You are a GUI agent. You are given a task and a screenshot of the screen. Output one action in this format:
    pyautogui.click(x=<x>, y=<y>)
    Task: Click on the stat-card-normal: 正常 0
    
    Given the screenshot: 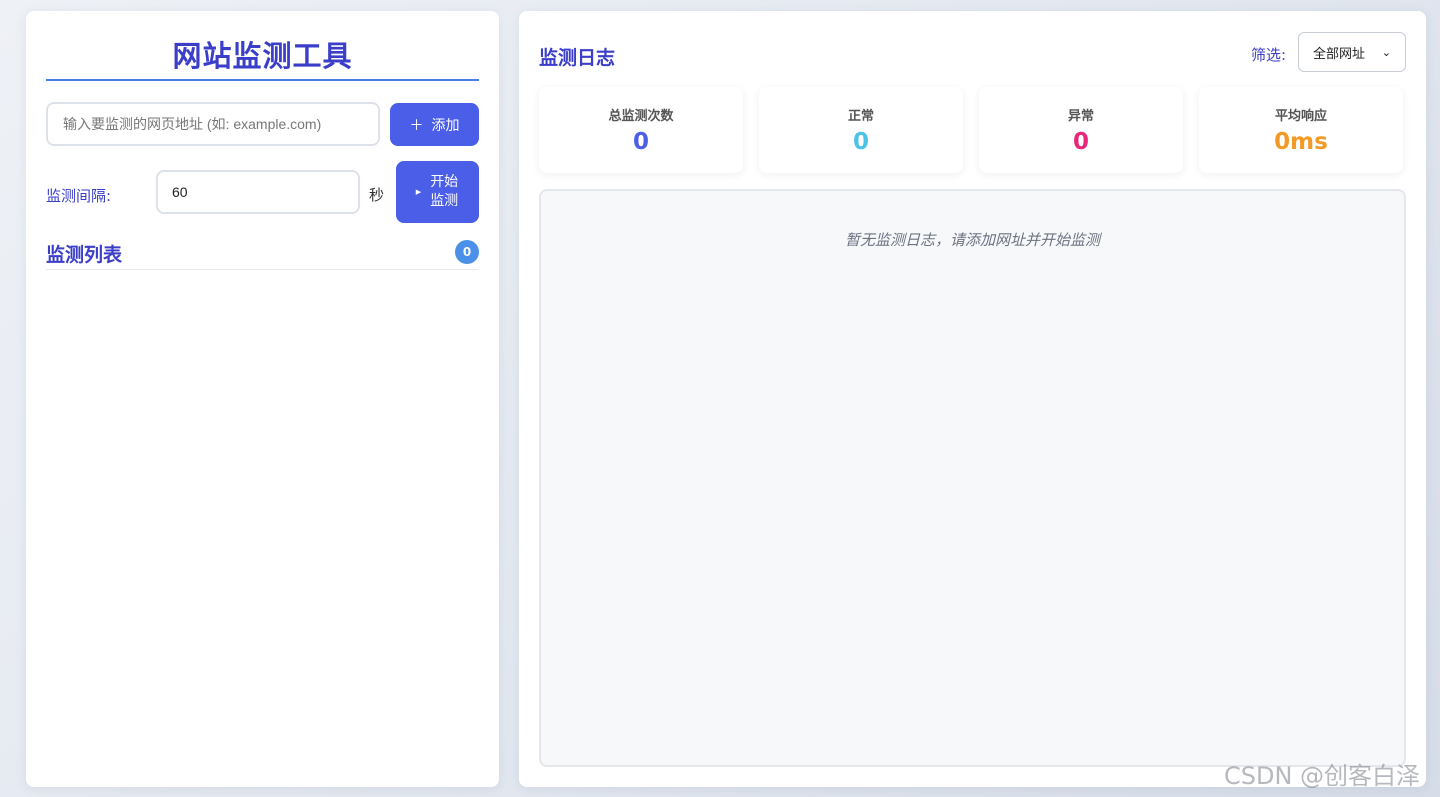 What is the action you would take?
    pyautogui.click(x=861, y=130)
    